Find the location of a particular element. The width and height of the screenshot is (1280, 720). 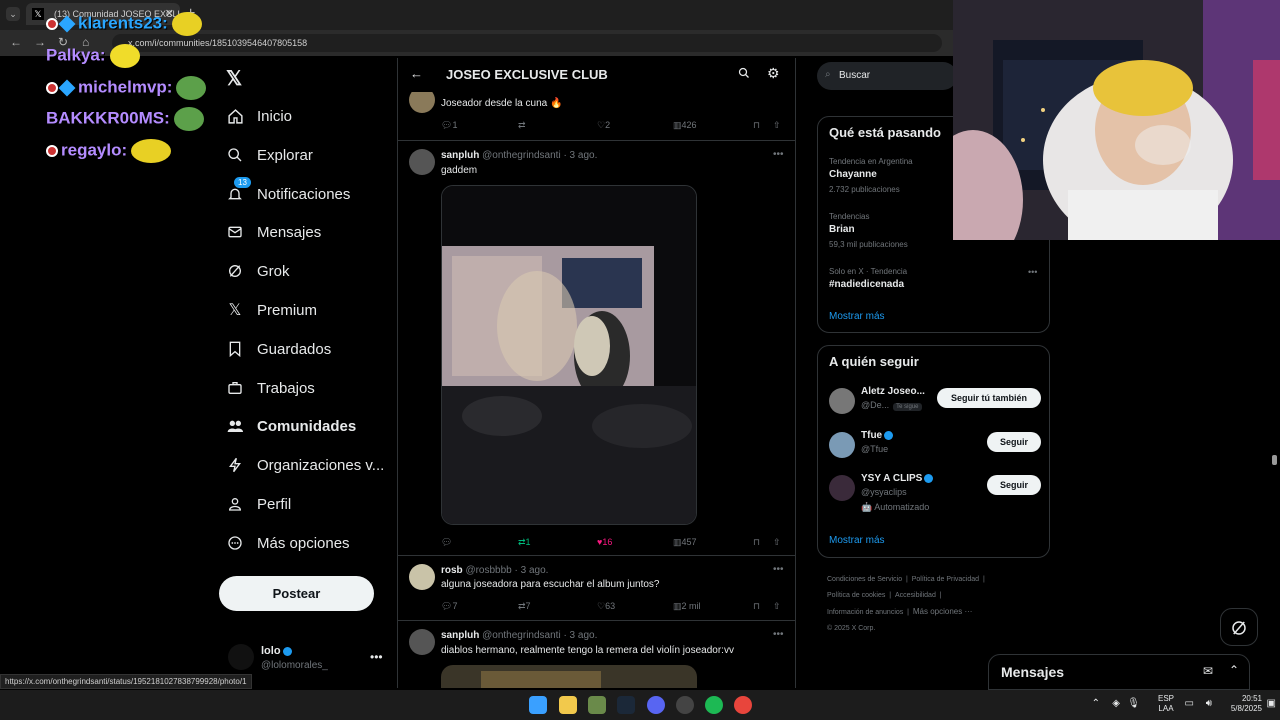

search-icon is located at coordinates (744, 74).